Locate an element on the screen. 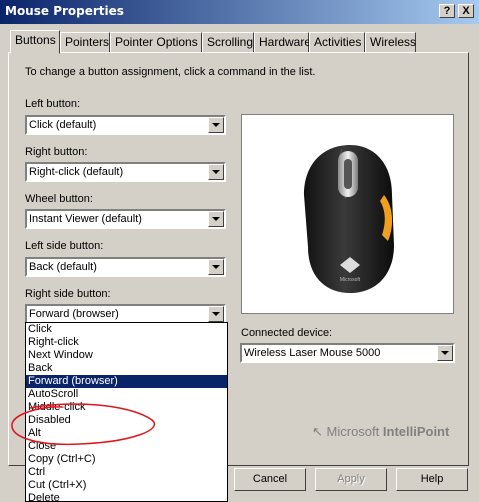 The width and height of the screenshot is (479, 502). list-item: Copy (Ctrl+C) is located at coordinates (126, 459).